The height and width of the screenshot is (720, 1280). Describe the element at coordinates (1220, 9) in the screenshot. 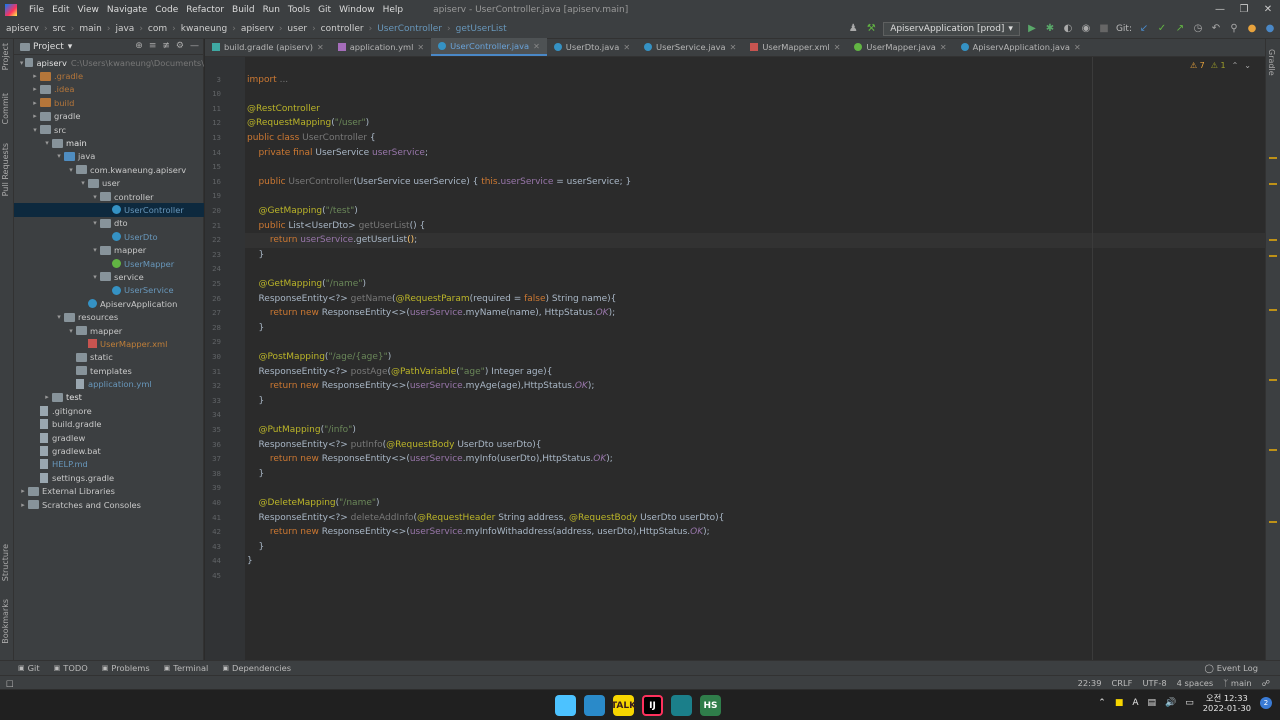

I see `minimize-button: —` at that location.